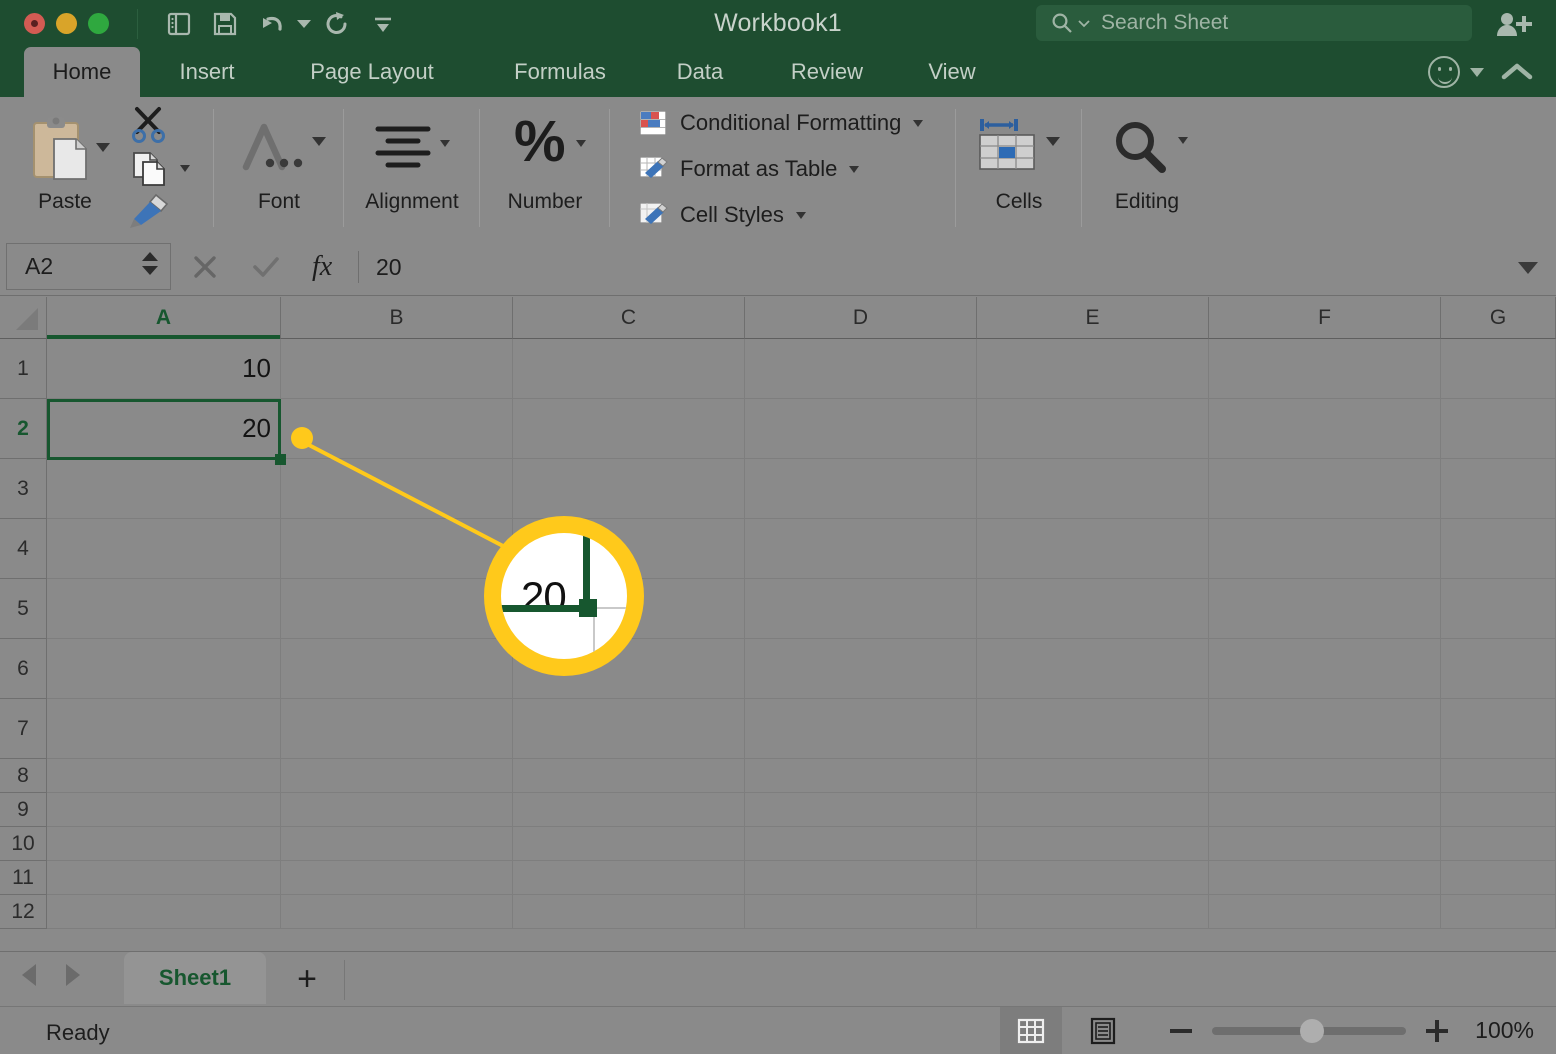  What do you see at coordinates (149, 127) in the screenshot?
I see `scissors-icon` at bounding box center [149, 127].